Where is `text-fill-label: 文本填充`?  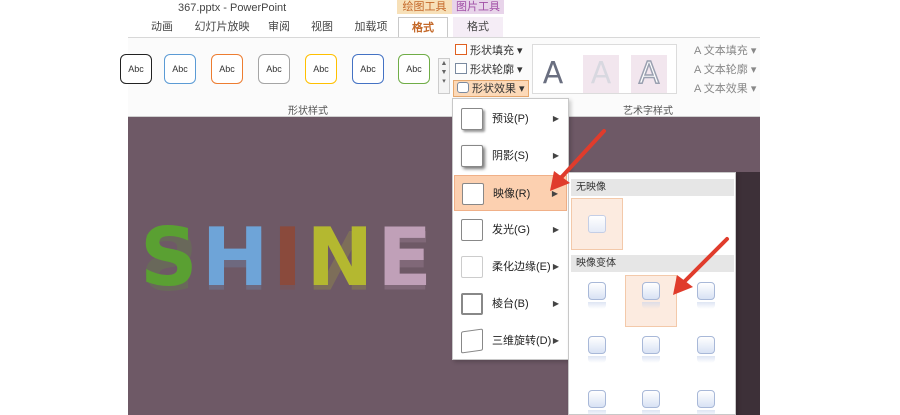
text-fill-label: 文本填充 is located at coordinates (725, 51).